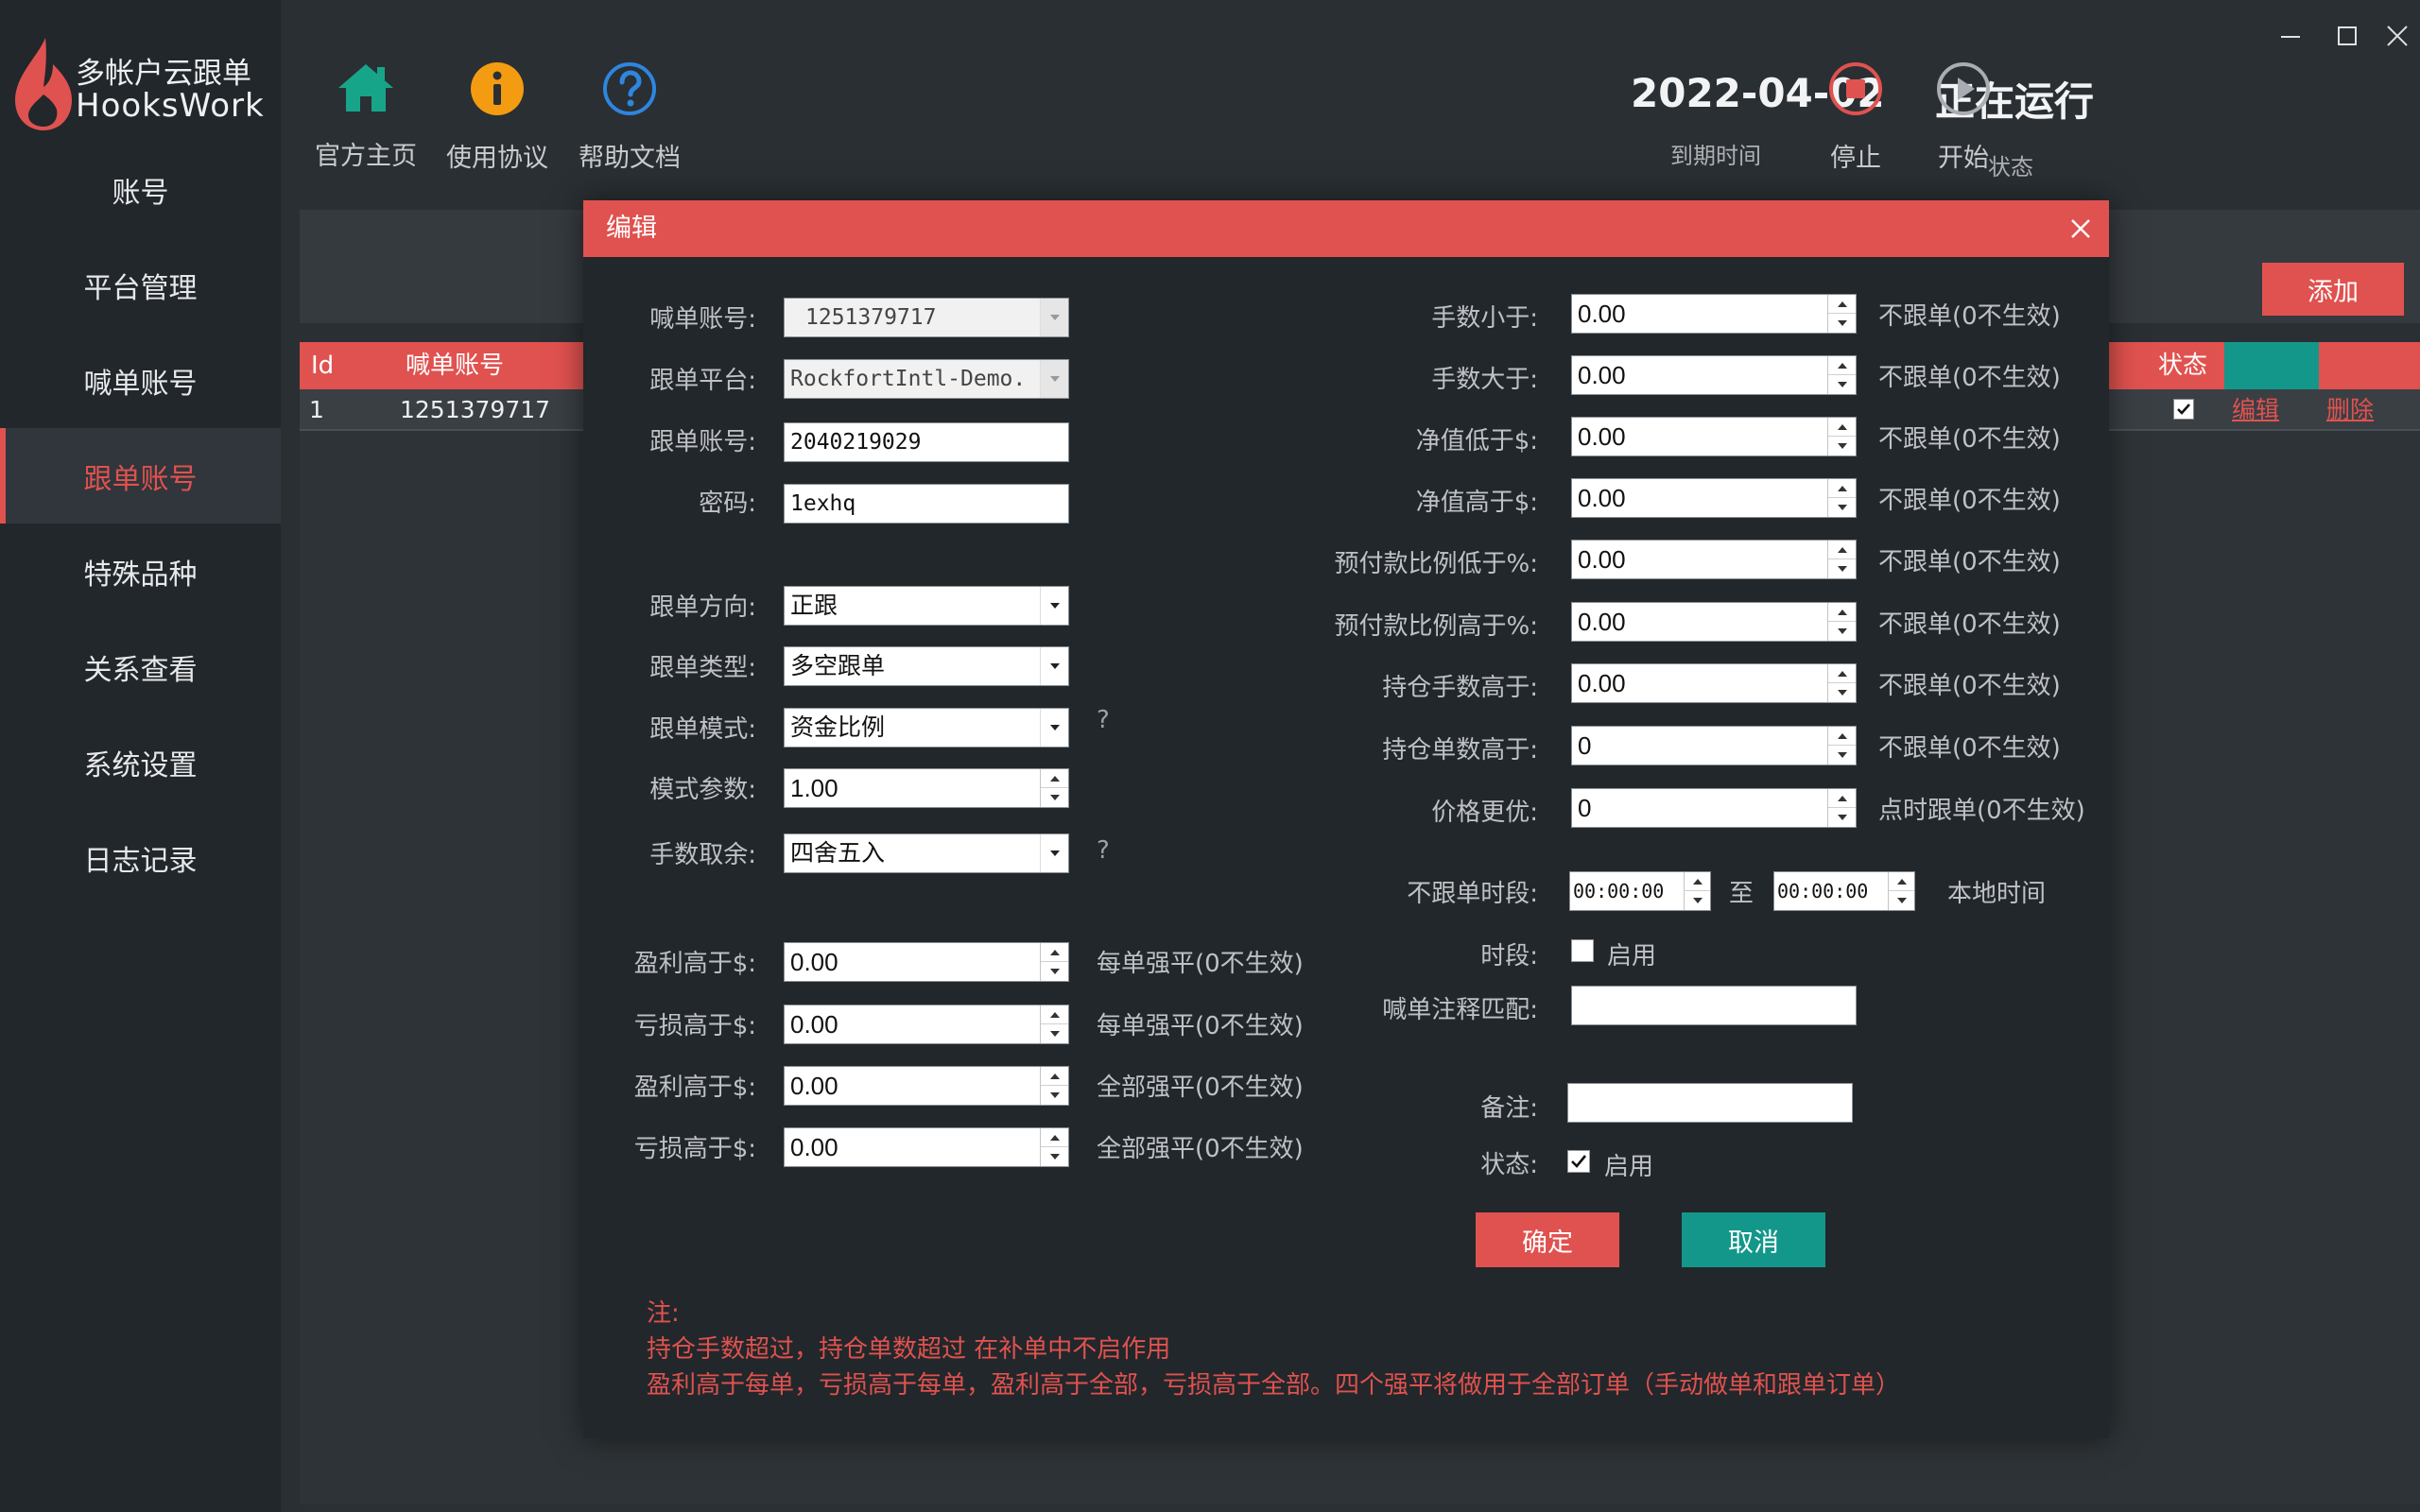 The width and height of the screenshot is (2420, 1512). Describe the element at coordinates (1963, 117) in the screenshot. I see `start-button: 开始` at that location.